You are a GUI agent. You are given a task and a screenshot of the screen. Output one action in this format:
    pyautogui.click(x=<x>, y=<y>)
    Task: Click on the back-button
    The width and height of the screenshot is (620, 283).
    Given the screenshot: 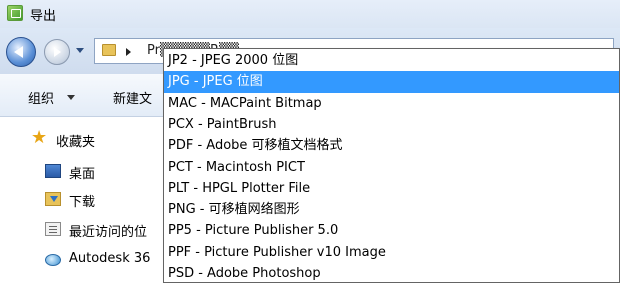 What is the action you would take?
    pyautogui.click(x=21, y=52)
    